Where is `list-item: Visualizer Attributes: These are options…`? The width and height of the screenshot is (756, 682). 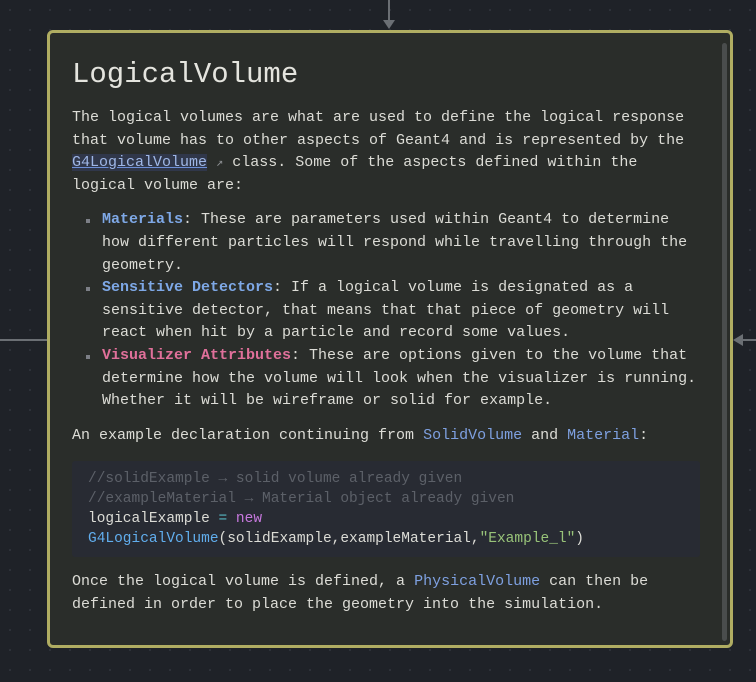
list-item: Visualizer Attributes: These are options… is located at coordinates (393, 379).